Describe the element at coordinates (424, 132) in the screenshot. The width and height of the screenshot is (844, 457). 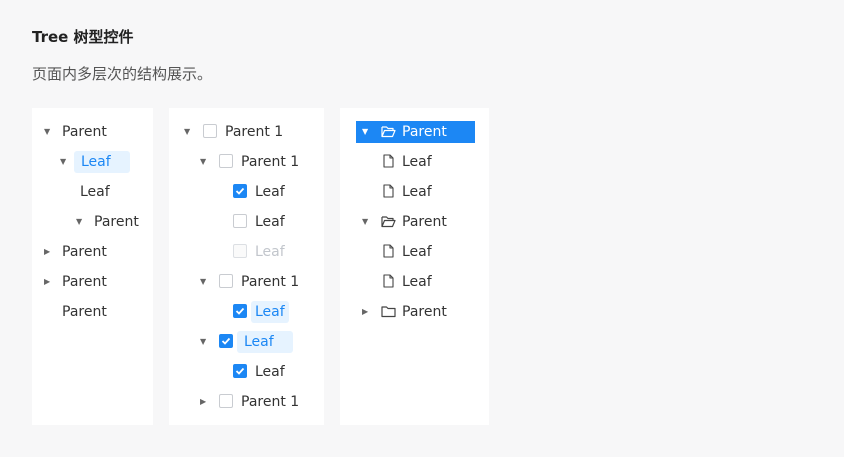
I see `tree-node-parent-selected: Parent` at that location.